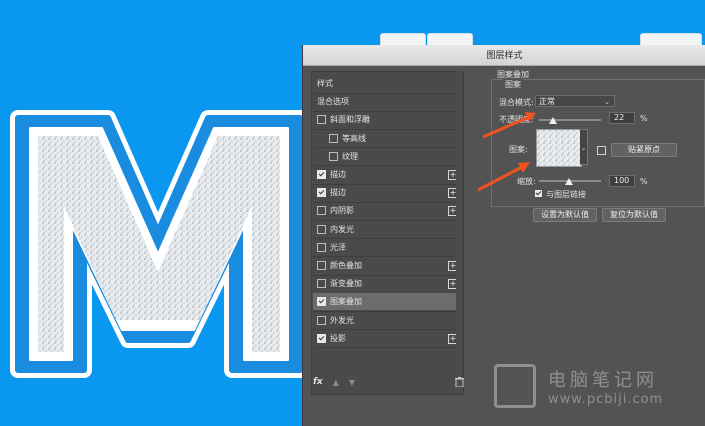 Image resolution: width=705 pixels, height=426 pixels. Describe the element at coordinates (515, 386) in the screenshot. I see `watermark-logo-icon` at that location.